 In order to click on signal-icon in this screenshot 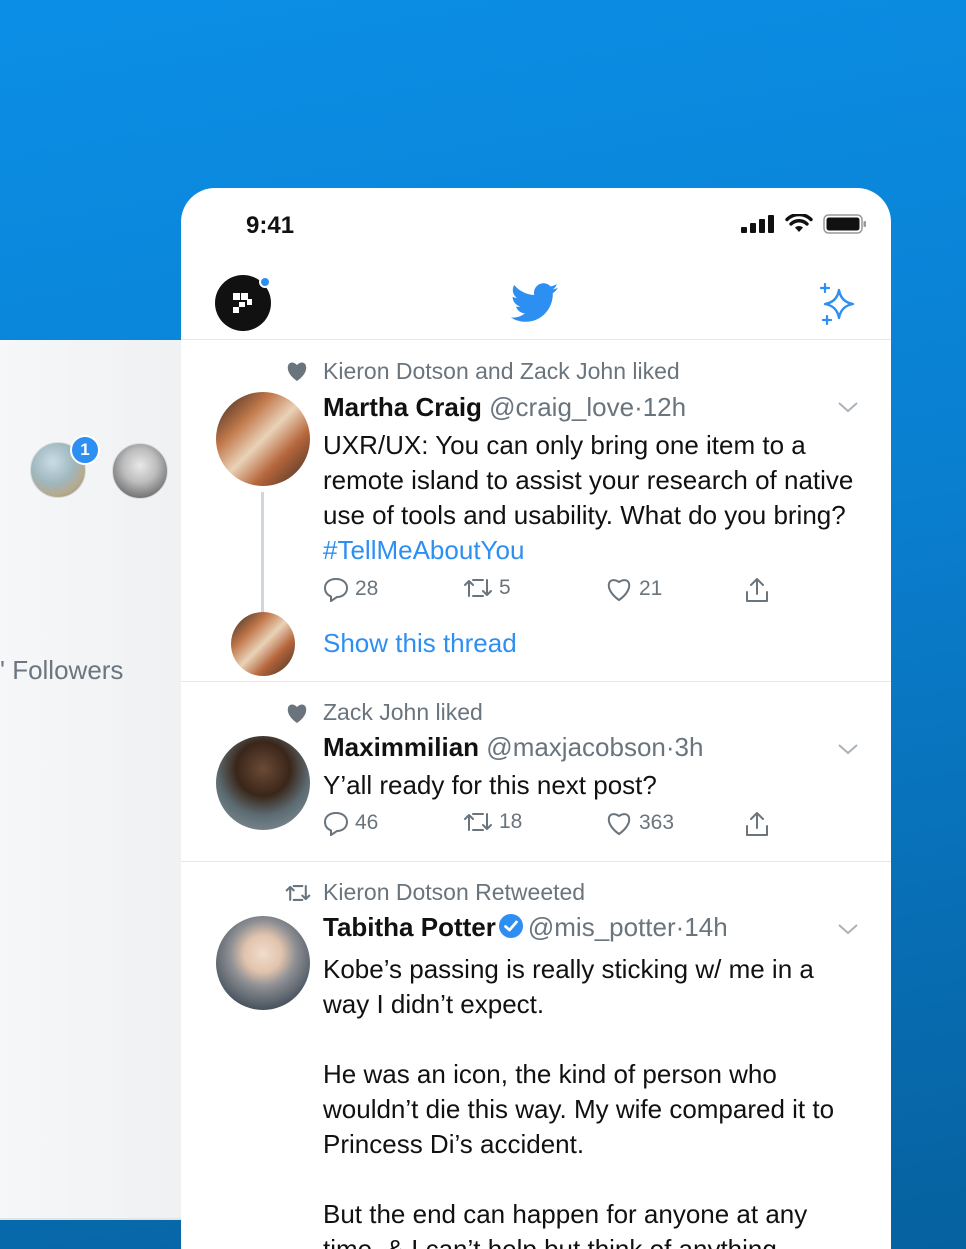, I will do `click(757, 224)`.